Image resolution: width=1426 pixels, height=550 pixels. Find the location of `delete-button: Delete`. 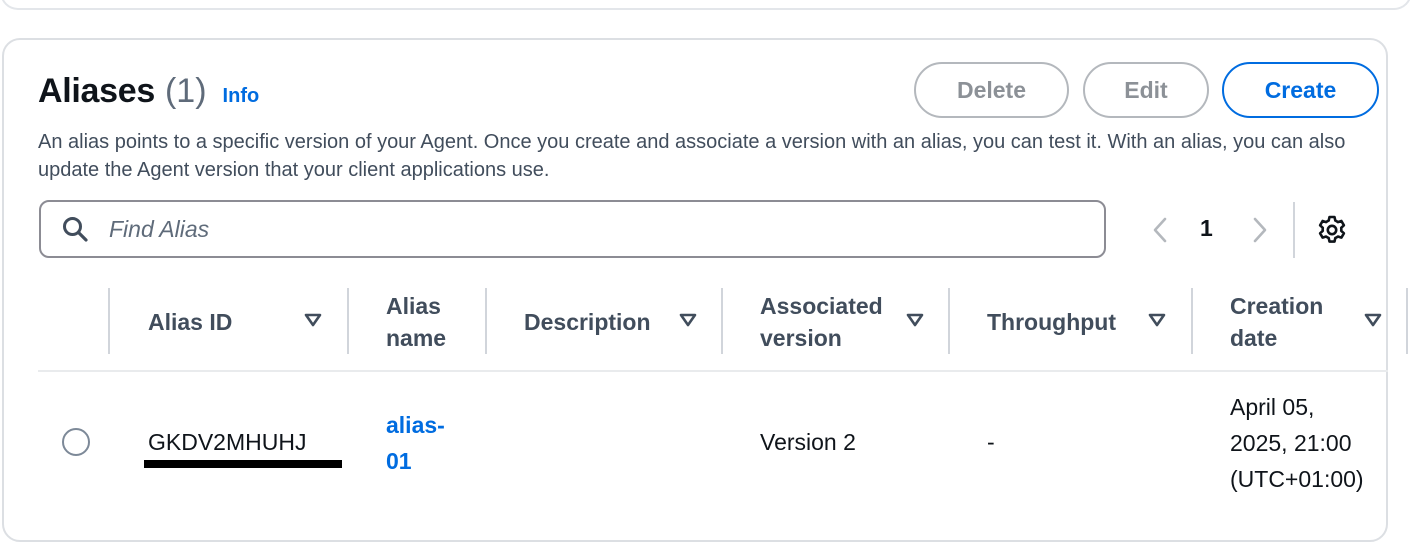

delete-button: Delete is located at coordinates (991, 90).